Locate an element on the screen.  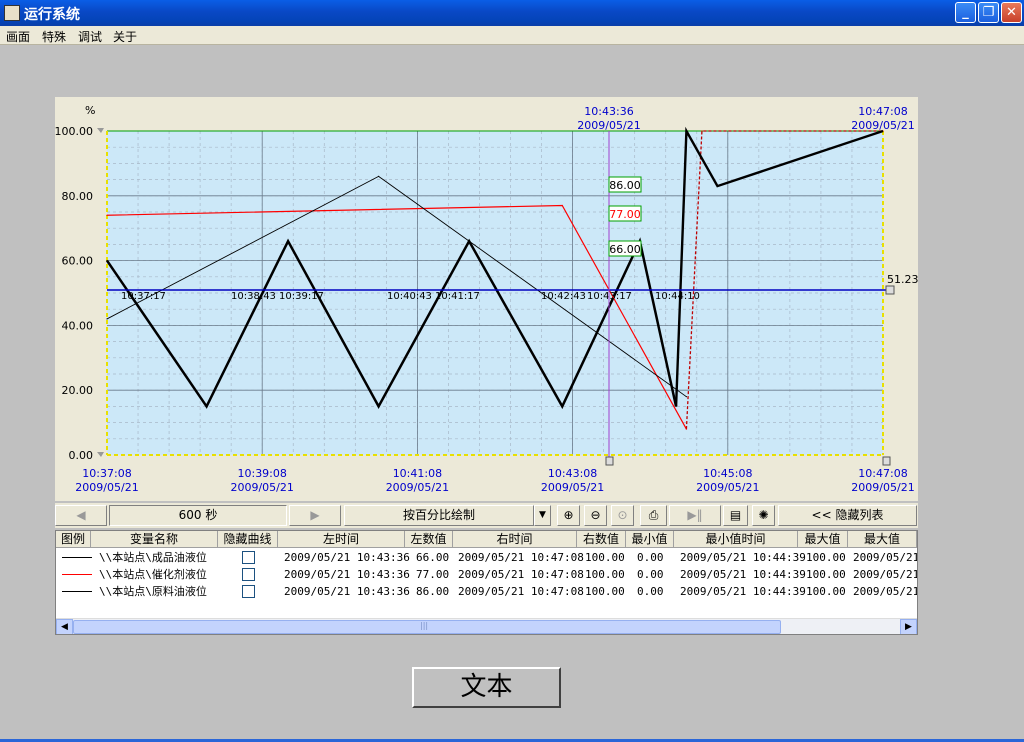
row-right-time: 2009/05/21 10:47:08 is located at coordinates (521, 591).